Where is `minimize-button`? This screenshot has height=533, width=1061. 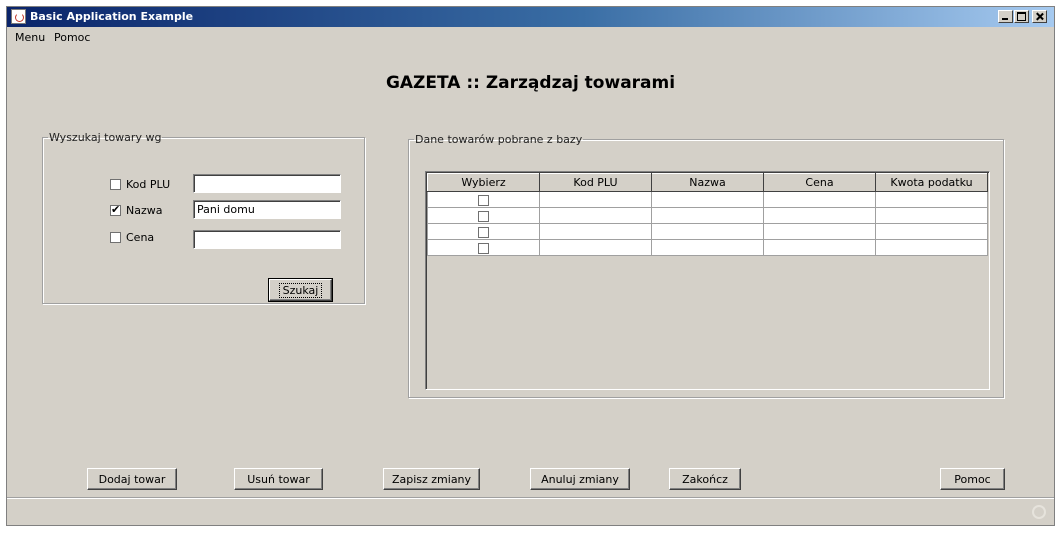 minimize-button is located at coordinates (1005, 16).